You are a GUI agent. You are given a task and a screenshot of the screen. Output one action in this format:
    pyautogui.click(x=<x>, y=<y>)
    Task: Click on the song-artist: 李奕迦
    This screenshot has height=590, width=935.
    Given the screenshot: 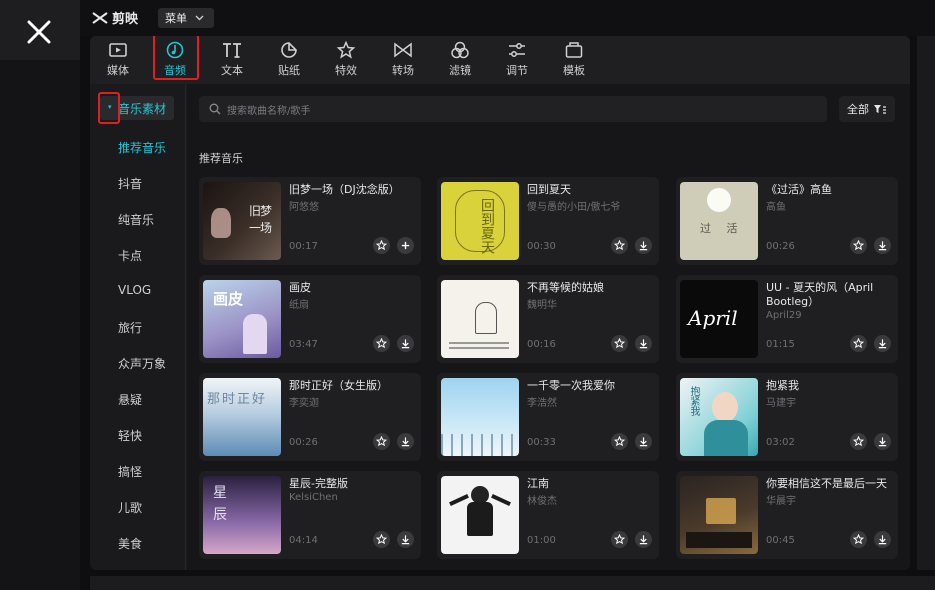 What is the action you would take?
    pyautogui.click(x=304, y=403)
    